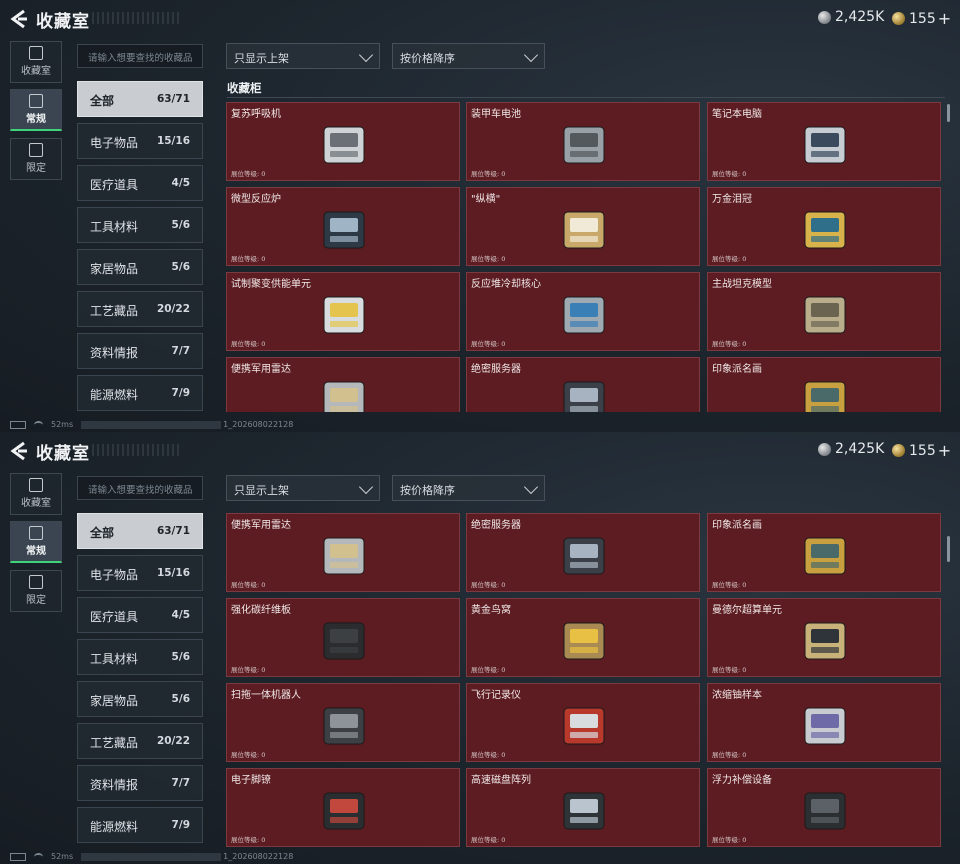 This screenshot has height=864, width=960. Describe the element at coordinates (343, 311) in the screenshot. I see `collection-card: 试制聚变供能单元 展位等级: 0` at that location.